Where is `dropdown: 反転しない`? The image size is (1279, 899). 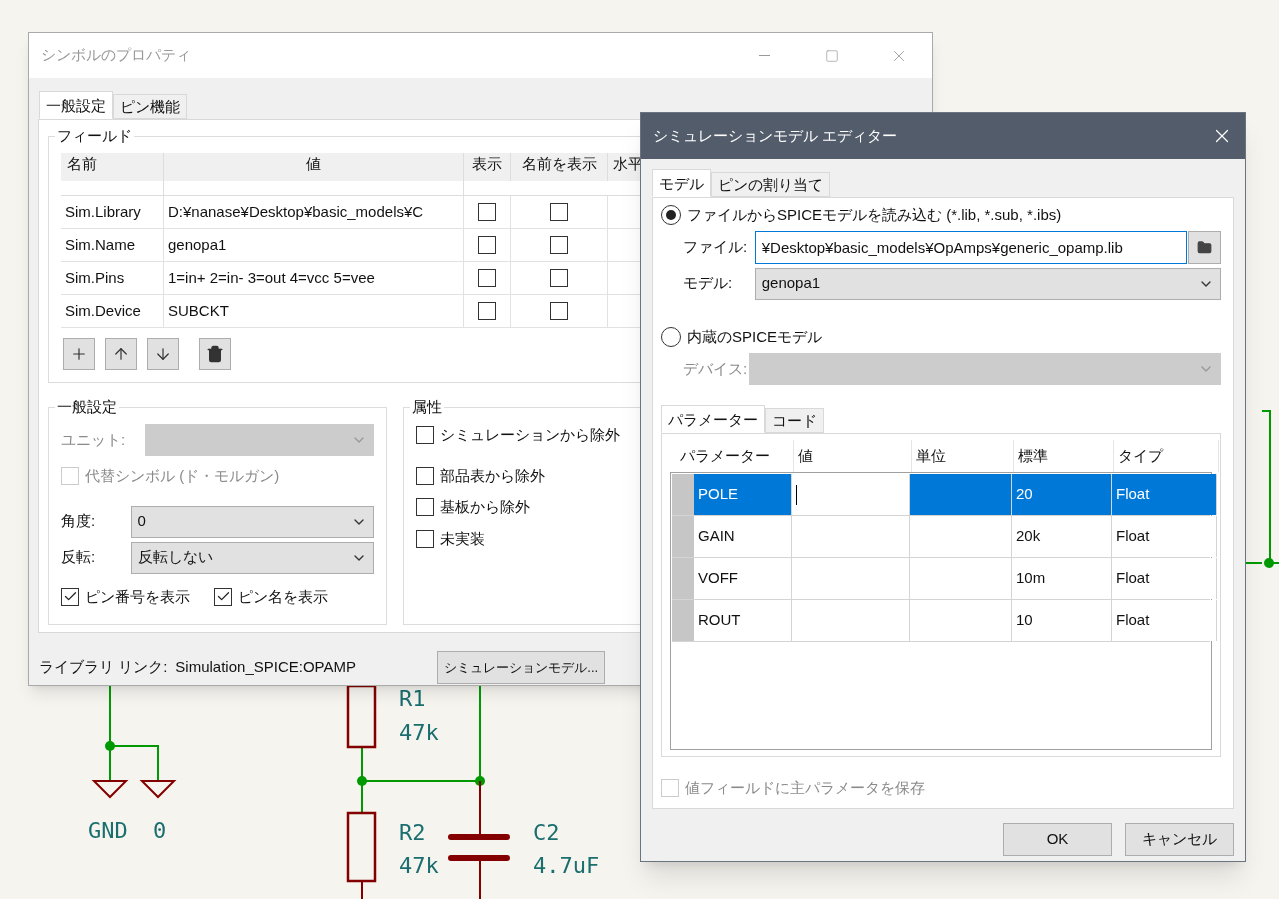
dropdown: 反転しない is located at coordinates (252, 557).